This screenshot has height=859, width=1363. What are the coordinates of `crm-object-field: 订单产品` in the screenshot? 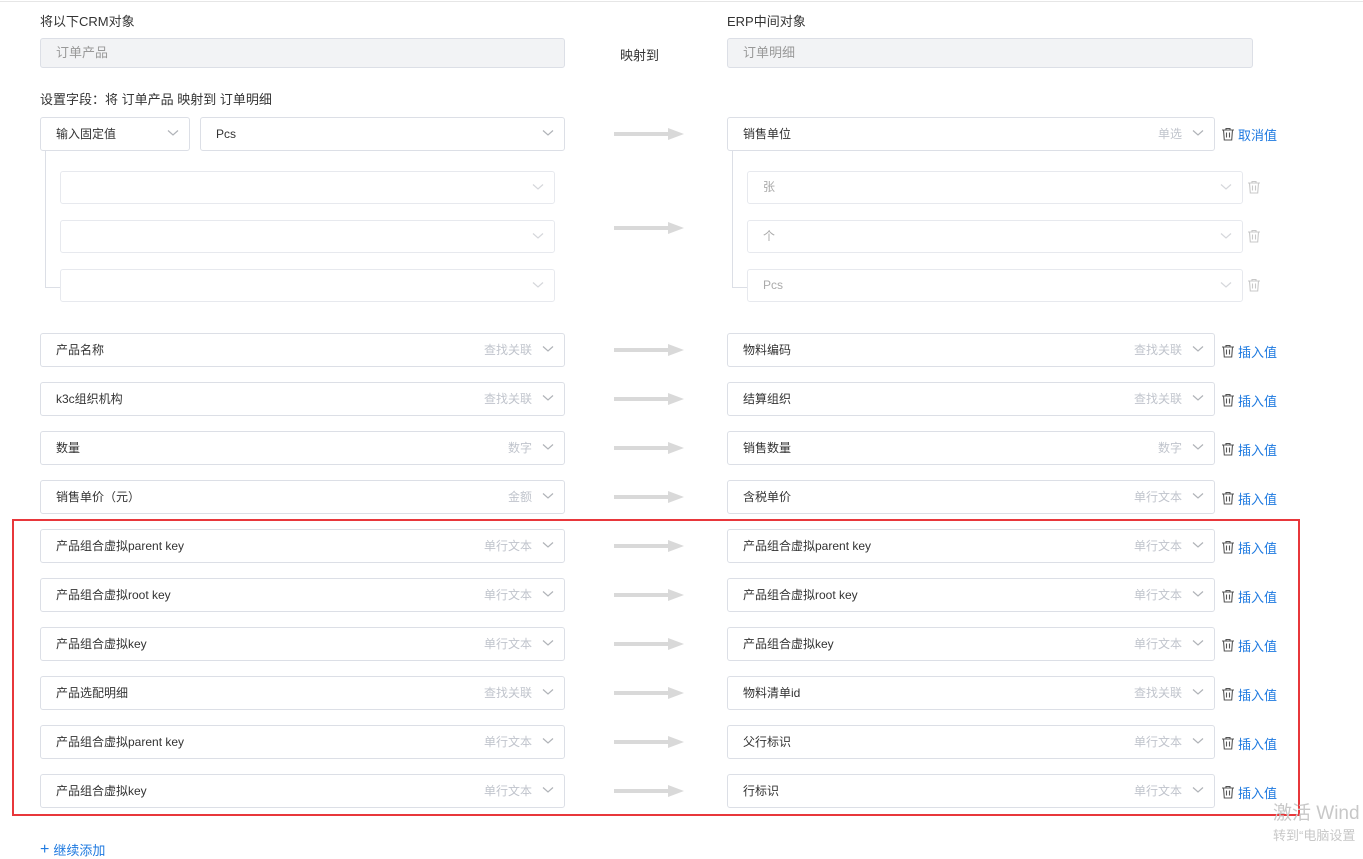 It's located at (302, 53).